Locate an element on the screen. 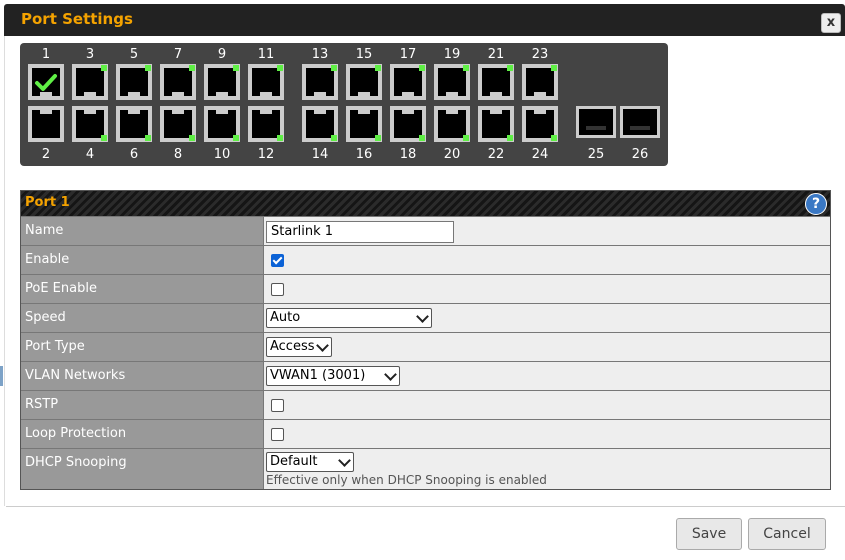 This screenshot has height=560, width=845. loop-label-cell: Loop Protection is located at coordinates (142, 434).